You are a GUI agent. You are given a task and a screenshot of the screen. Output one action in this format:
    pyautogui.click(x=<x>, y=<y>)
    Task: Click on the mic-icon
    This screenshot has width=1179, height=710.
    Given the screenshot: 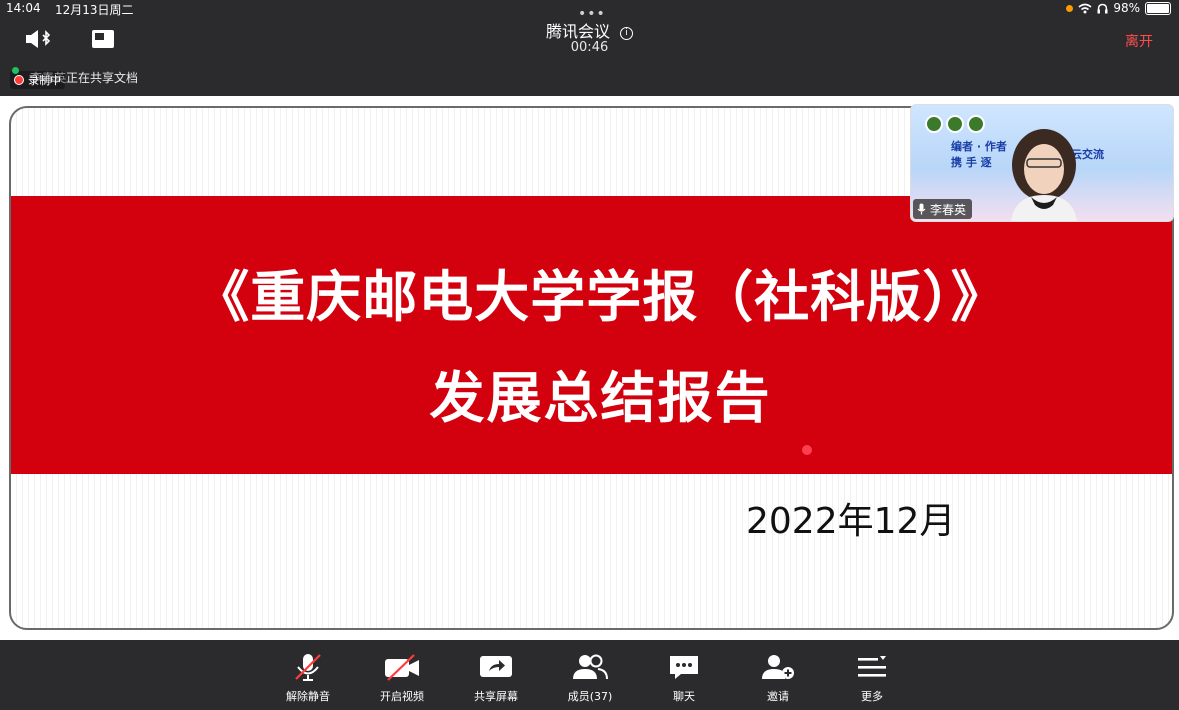 What is the action you would take?
    pyautogui.click(x=921, y=209)
    